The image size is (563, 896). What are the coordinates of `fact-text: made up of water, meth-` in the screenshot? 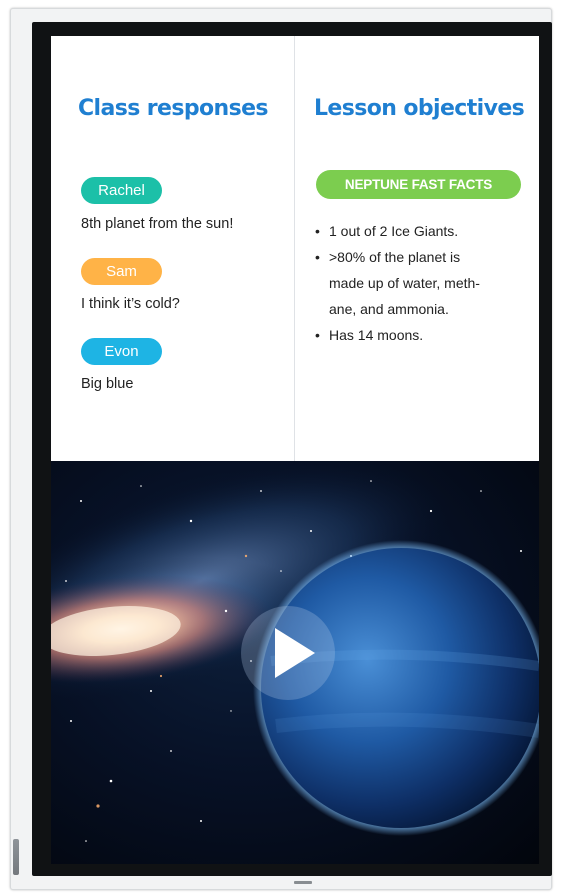 It's located at (404, 283).